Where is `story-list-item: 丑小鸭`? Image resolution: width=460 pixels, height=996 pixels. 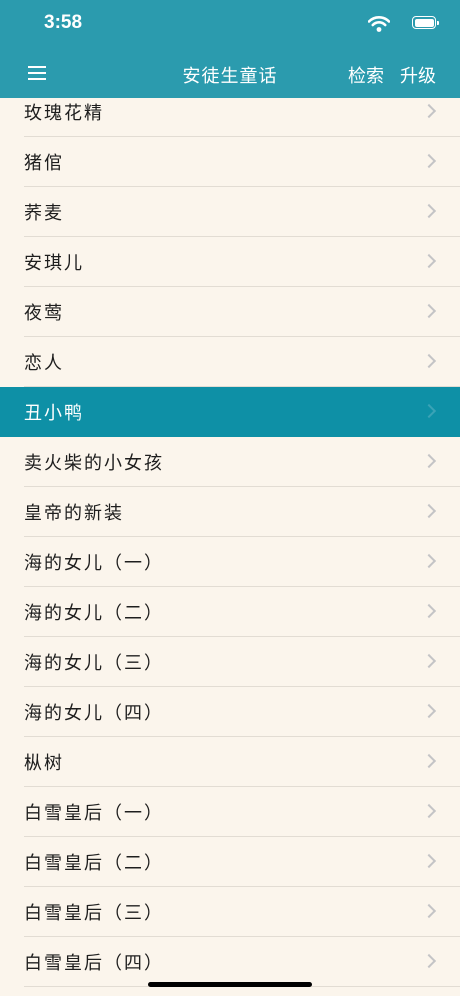 story-list-item: 丑小鸭 is located at coordinates (230, 412).